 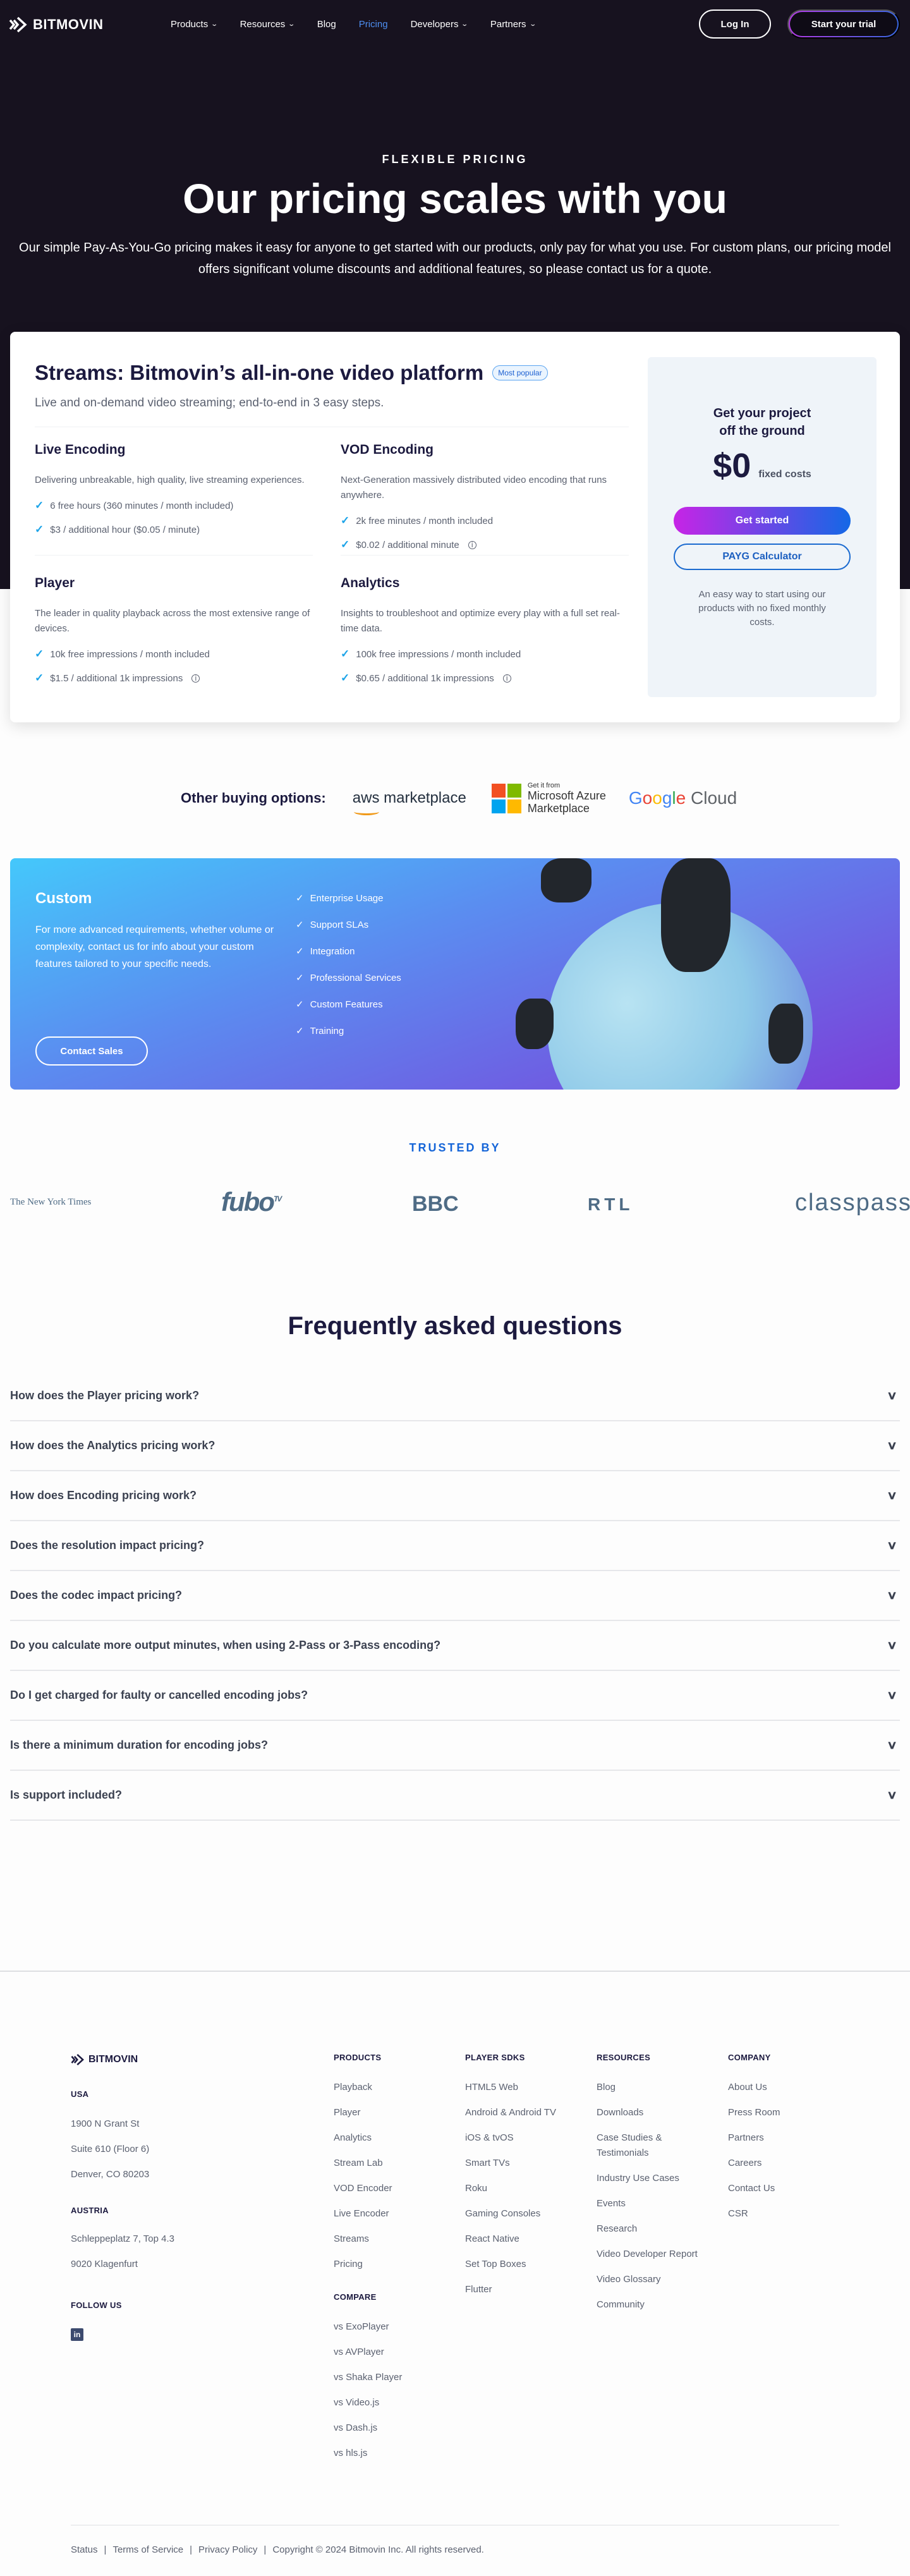 What do you see at coordinates (104, 2060) in the screenshot?
I see `footer-logo: BITMOVIN` at bounding box center [104, 2060].